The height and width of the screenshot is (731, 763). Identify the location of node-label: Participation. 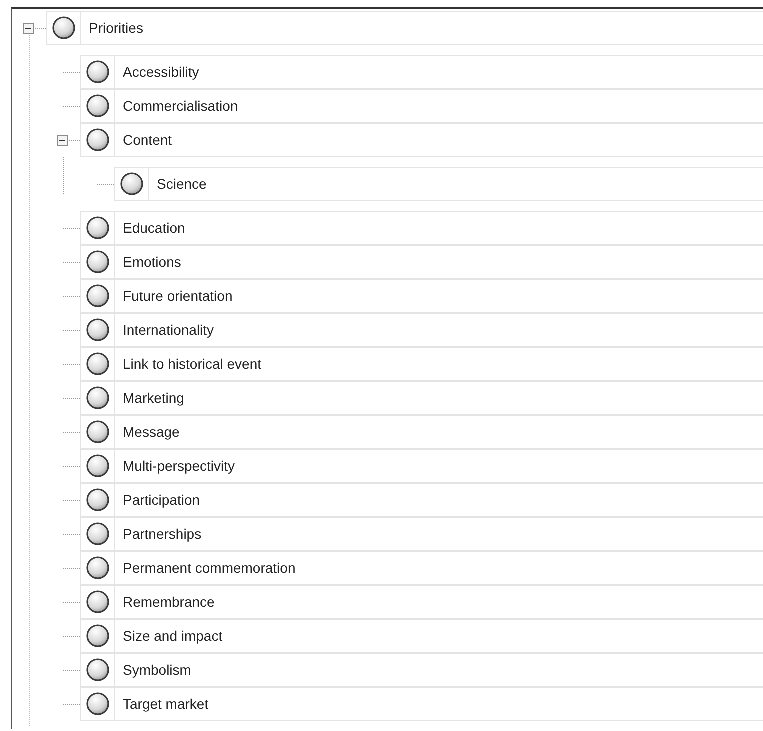
(157, 500).